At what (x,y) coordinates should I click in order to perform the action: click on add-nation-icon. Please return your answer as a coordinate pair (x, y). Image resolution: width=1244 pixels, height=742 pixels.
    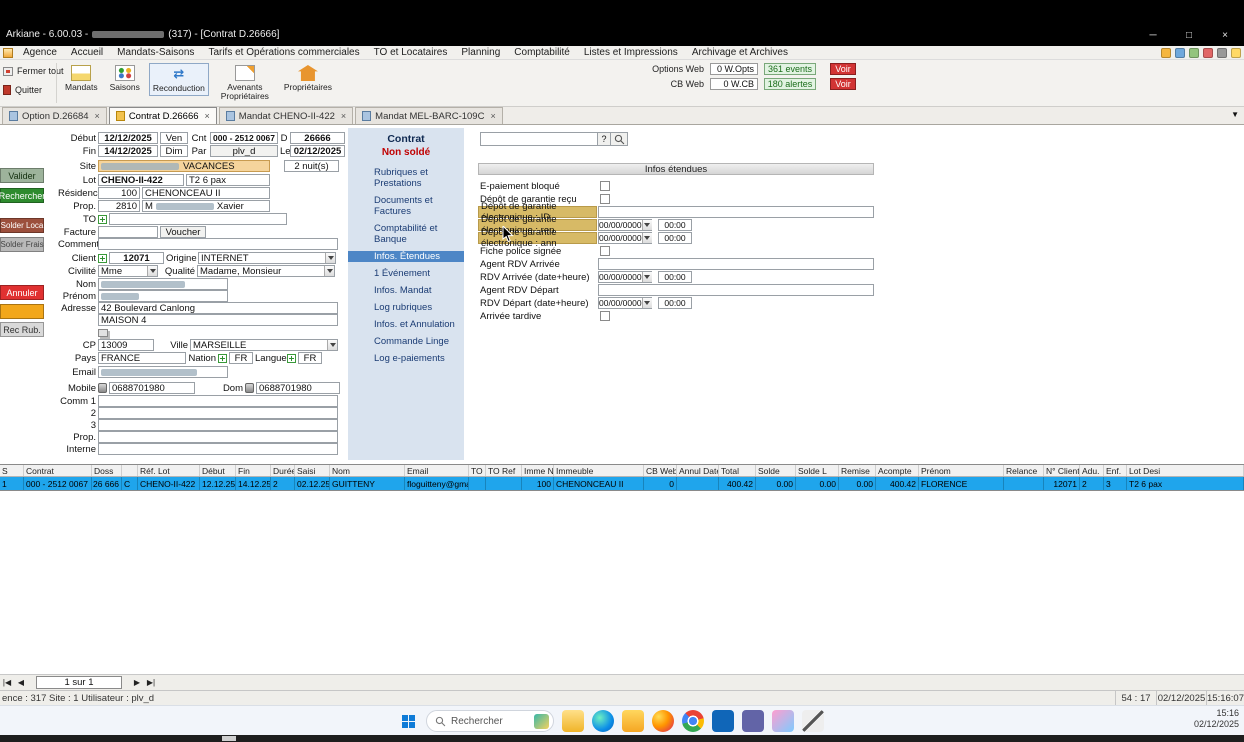
    Looking at the image, I should click on (222, 358).